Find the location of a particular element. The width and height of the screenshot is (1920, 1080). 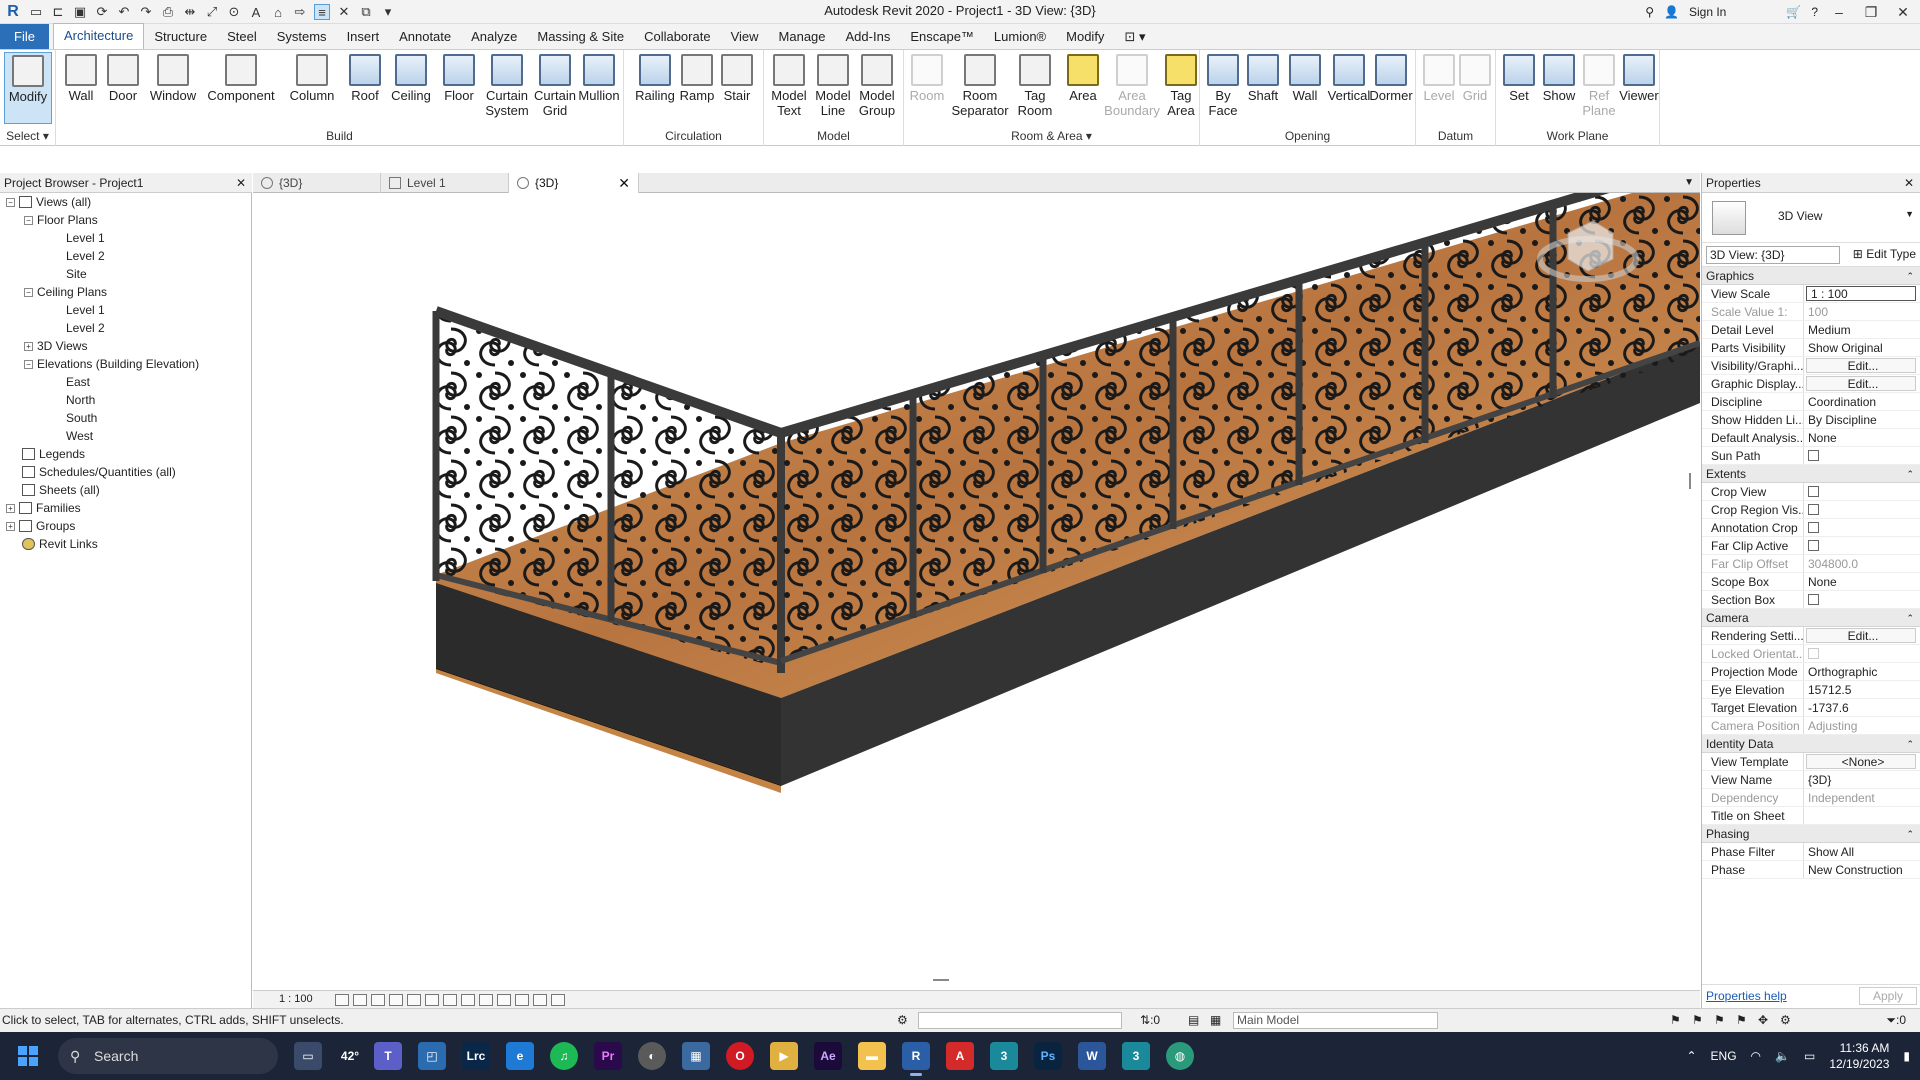

tab-insert: Insert is located at coordinates (363, 37).